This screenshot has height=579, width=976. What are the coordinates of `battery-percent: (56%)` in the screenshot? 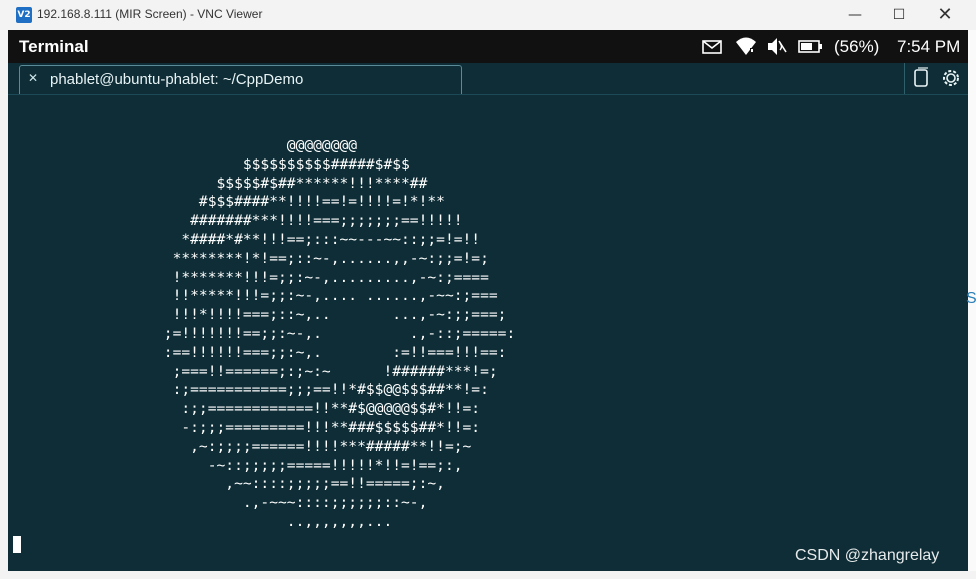 It's located at (857, 46).